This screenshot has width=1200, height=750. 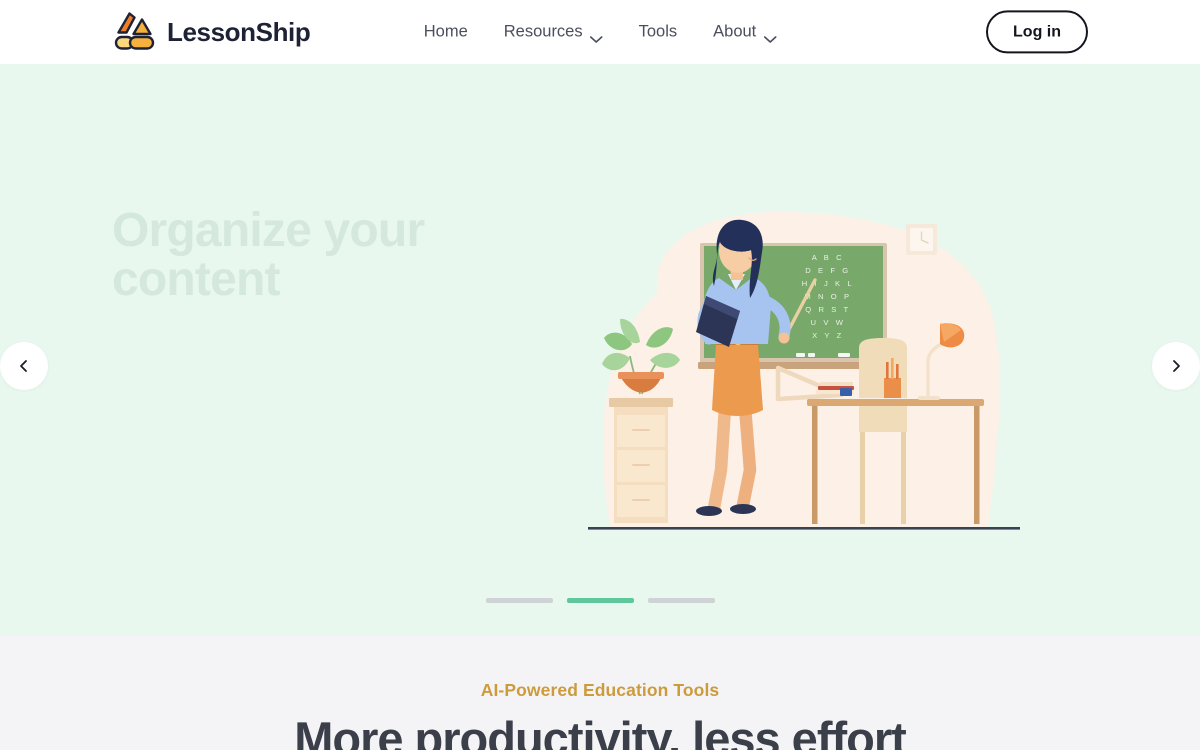 I want to click on login-button: Log in, so click(x=1037, y=32).